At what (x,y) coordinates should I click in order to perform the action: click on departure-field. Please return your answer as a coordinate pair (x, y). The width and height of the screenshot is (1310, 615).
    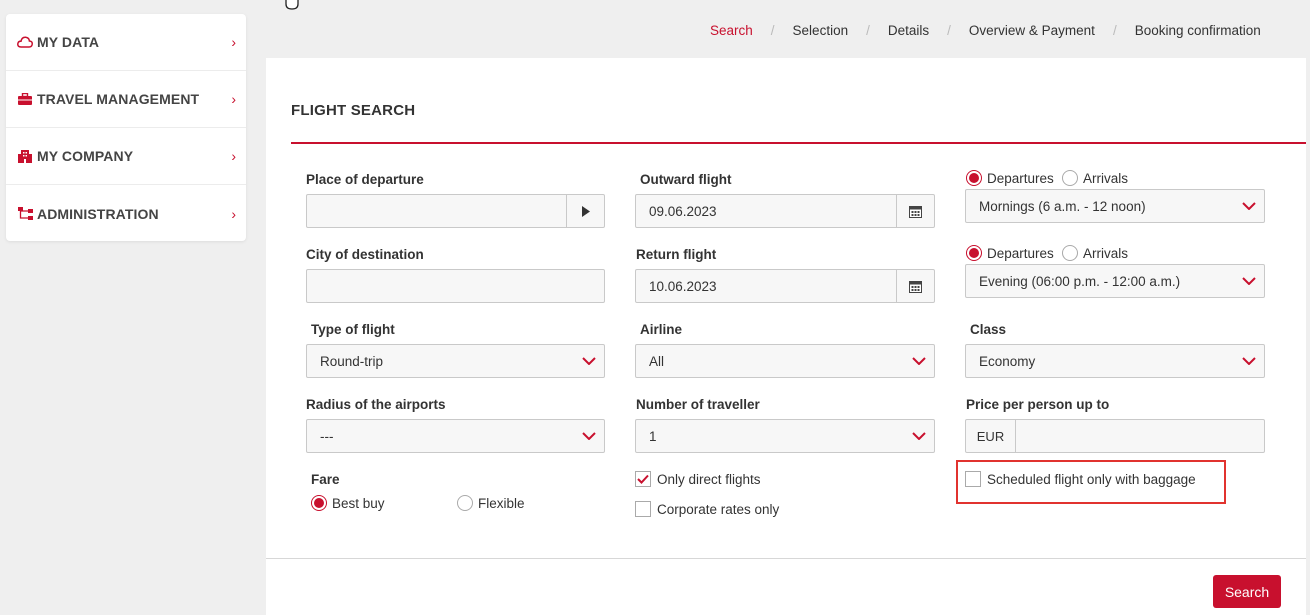
    Looking at the image, I should click on (455, 211).